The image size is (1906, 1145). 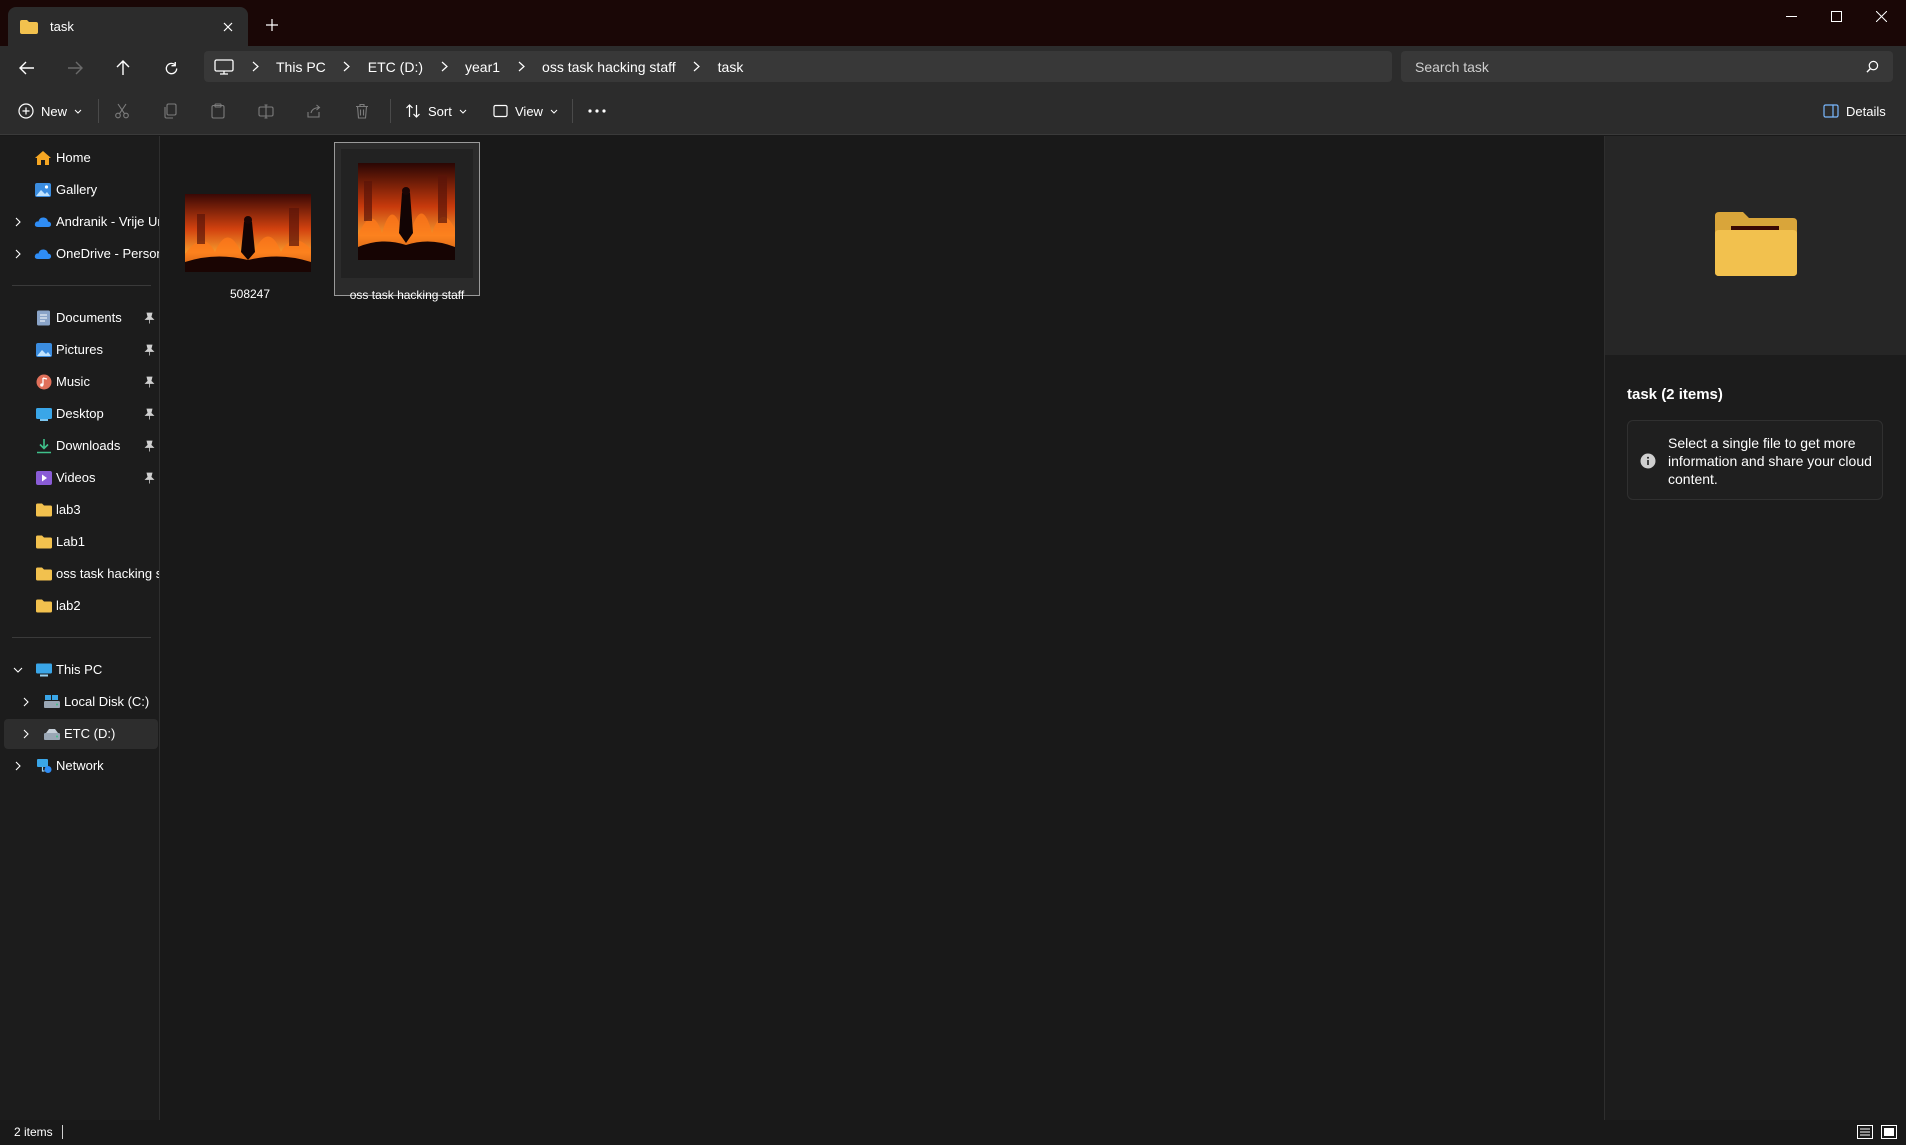 What do you see at coordinates (43, 190) in the screenshot?
I see `gallery-icon` at bounding box center [43, 190].